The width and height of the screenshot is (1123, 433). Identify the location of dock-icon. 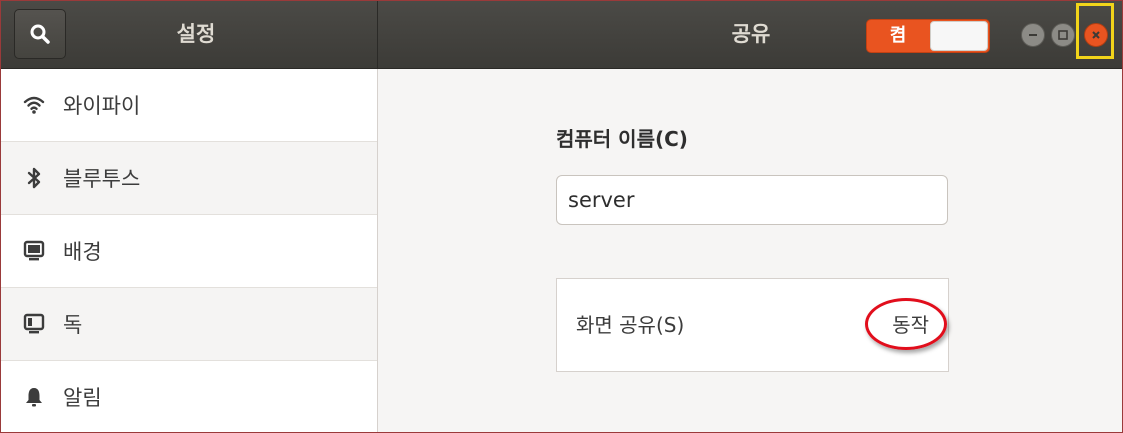
(34, 324).